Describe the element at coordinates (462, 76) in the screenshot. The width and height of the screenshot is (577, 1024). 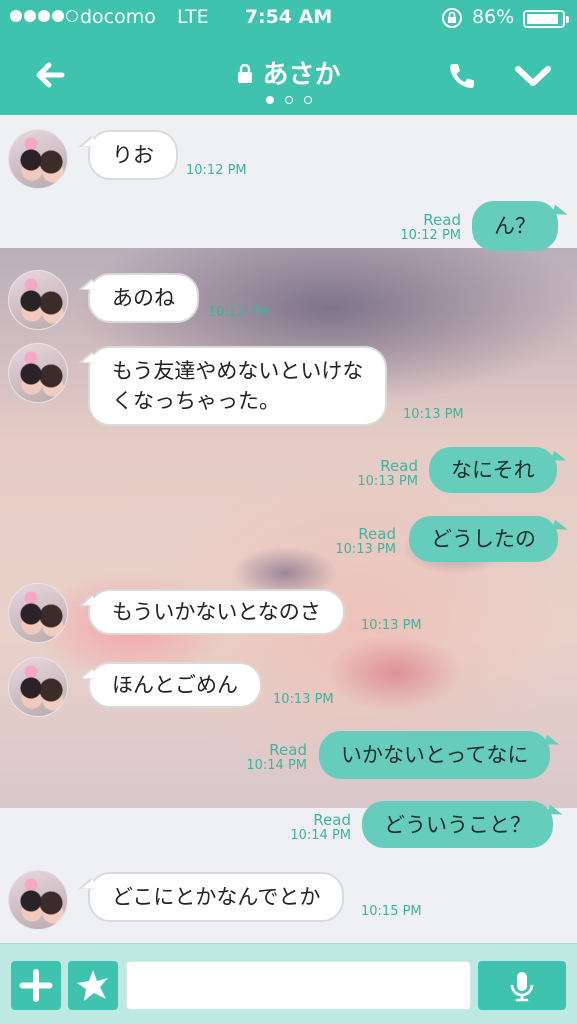
I see `phone-icon` at that location.